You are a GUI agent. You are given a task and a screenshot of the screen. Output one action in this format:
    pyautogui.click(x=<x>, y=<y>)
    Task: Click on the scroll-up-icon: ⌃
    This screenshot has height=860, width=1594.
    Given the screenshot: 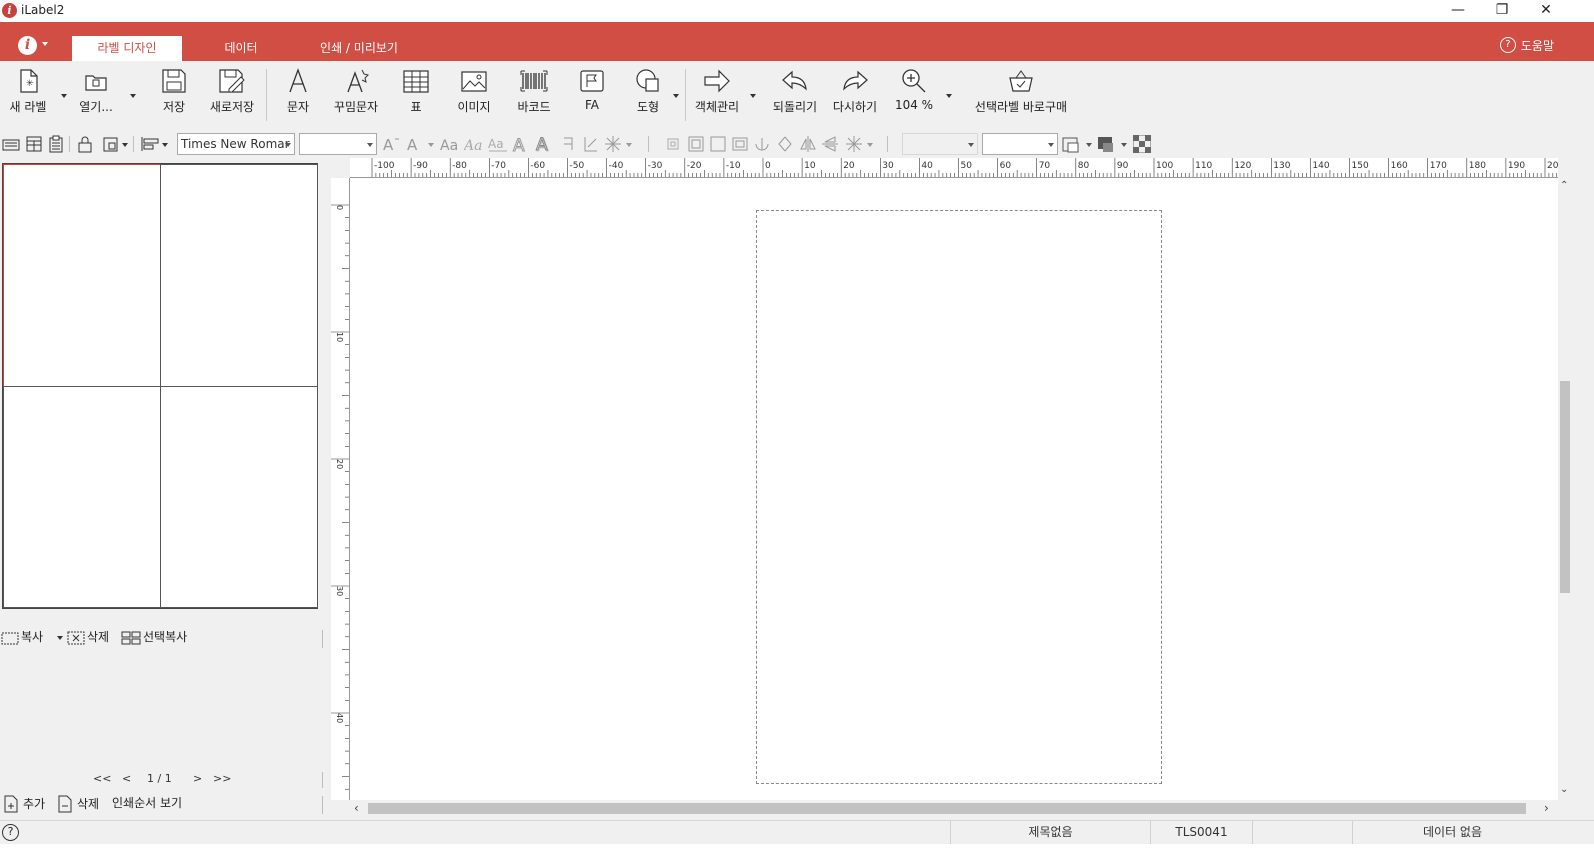 What is the action you would take?
    pyautogui.click(x=1564, y=185)
    